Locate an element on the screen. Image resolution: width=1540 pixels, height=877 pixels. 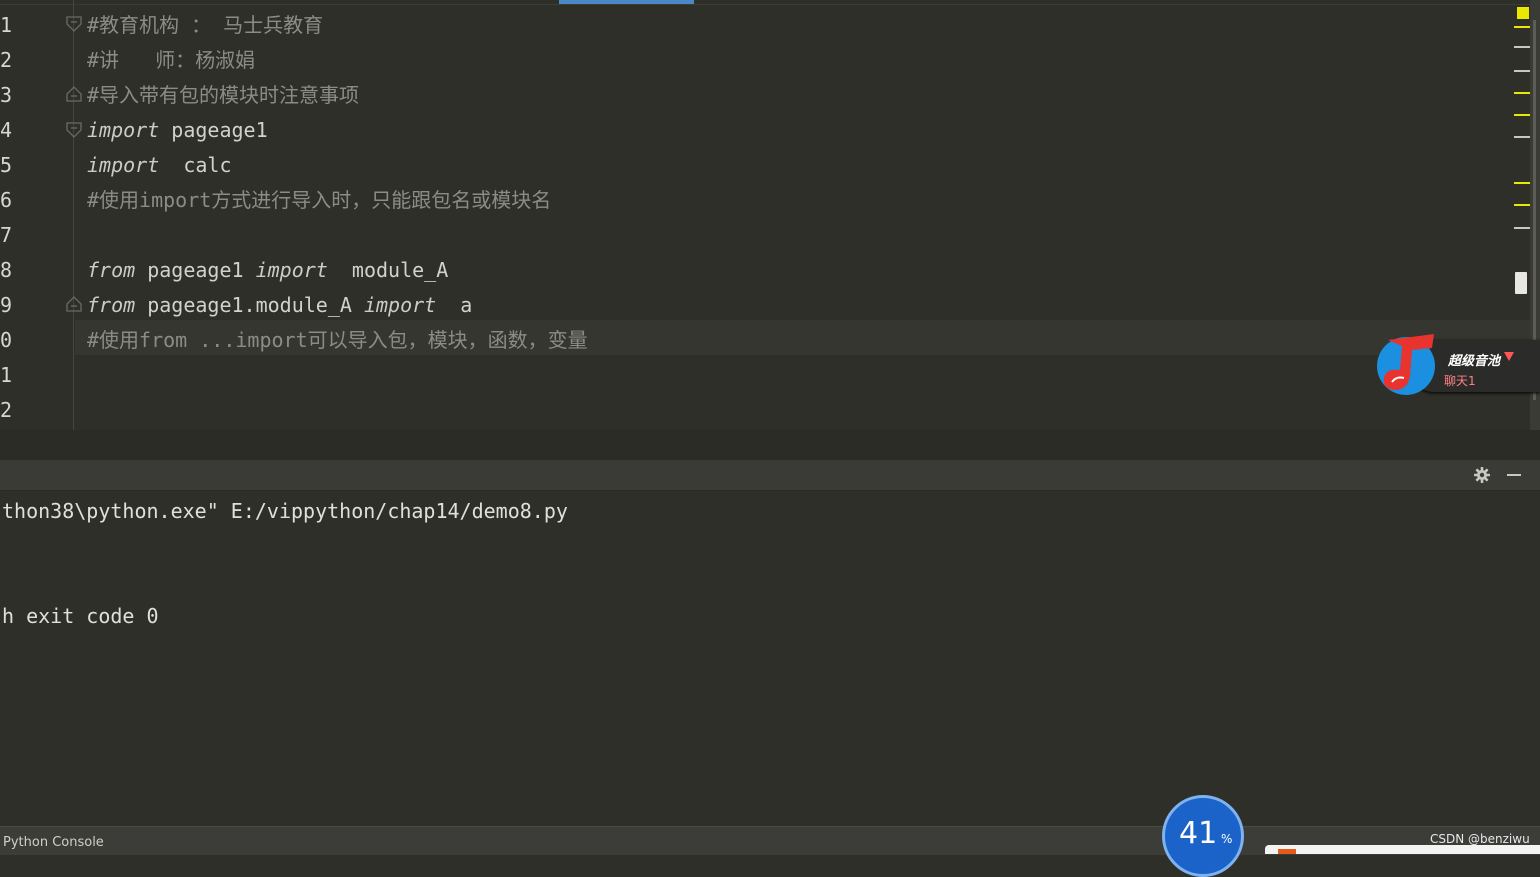
code-line: #导入带有包的模块时注意事项 is located at coordinates (223, 95).